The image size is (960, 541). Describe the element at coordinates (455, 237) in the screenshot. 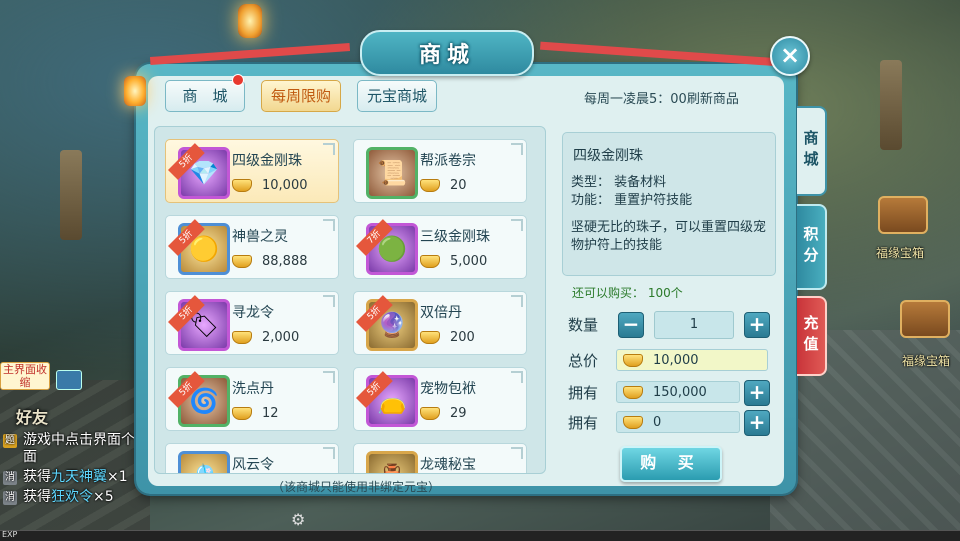

I see `item-name: 三级金刚珠` at that location.